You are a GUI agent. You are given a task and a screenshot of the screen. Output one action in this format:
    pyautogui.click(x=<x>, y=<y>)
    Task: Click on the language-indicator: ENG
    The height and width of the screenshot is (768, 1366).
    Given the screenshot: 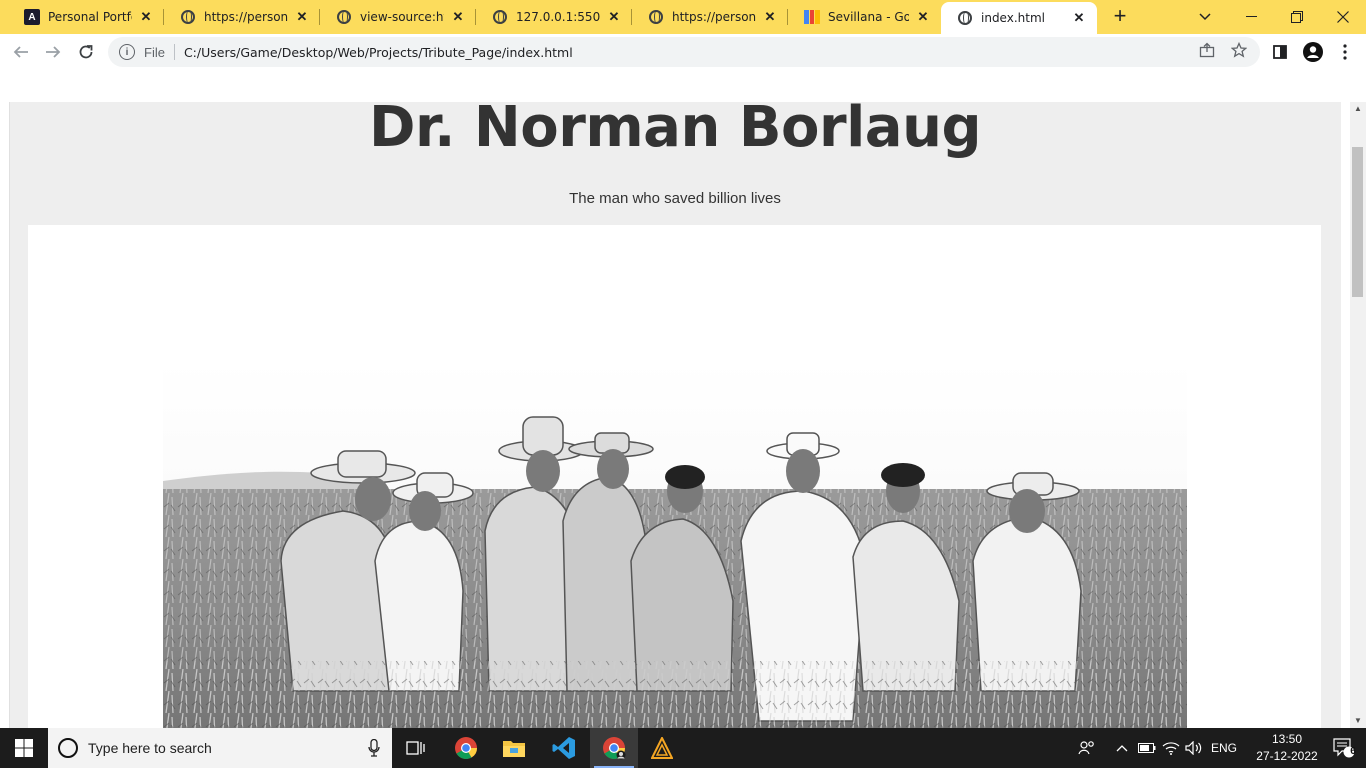 What is the action you would take?
    pyautogui.click(x=1224, y=748)
    